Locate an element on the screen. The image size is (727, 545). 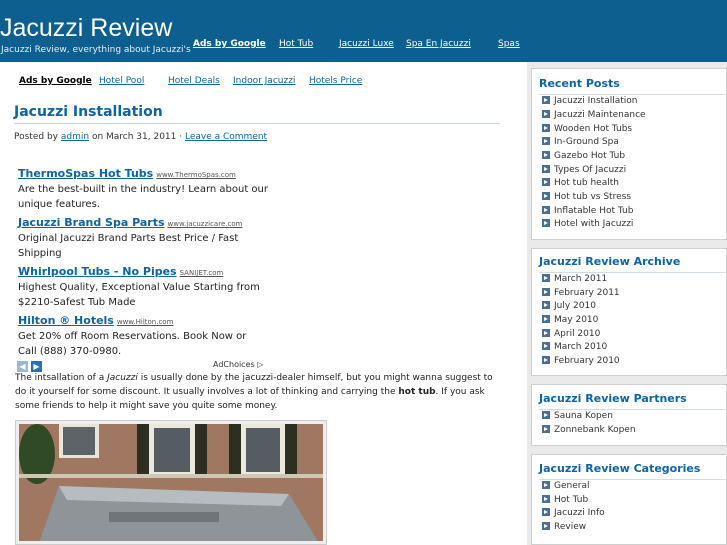
hot-tub-photo is located at coordinates (171, 482).